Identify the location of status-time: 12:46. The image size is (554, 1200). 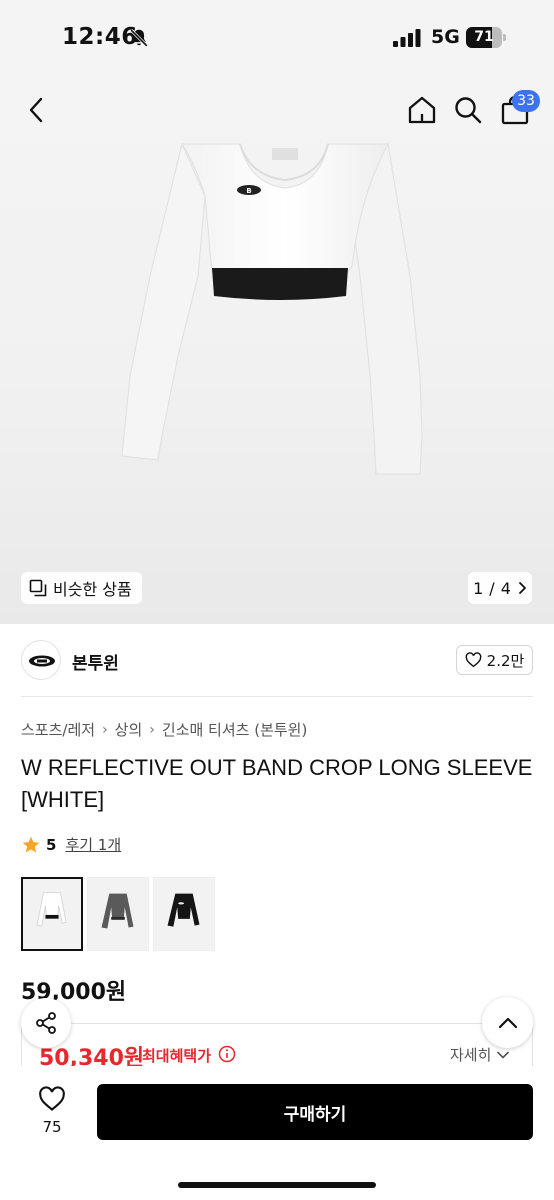
(100, 37).